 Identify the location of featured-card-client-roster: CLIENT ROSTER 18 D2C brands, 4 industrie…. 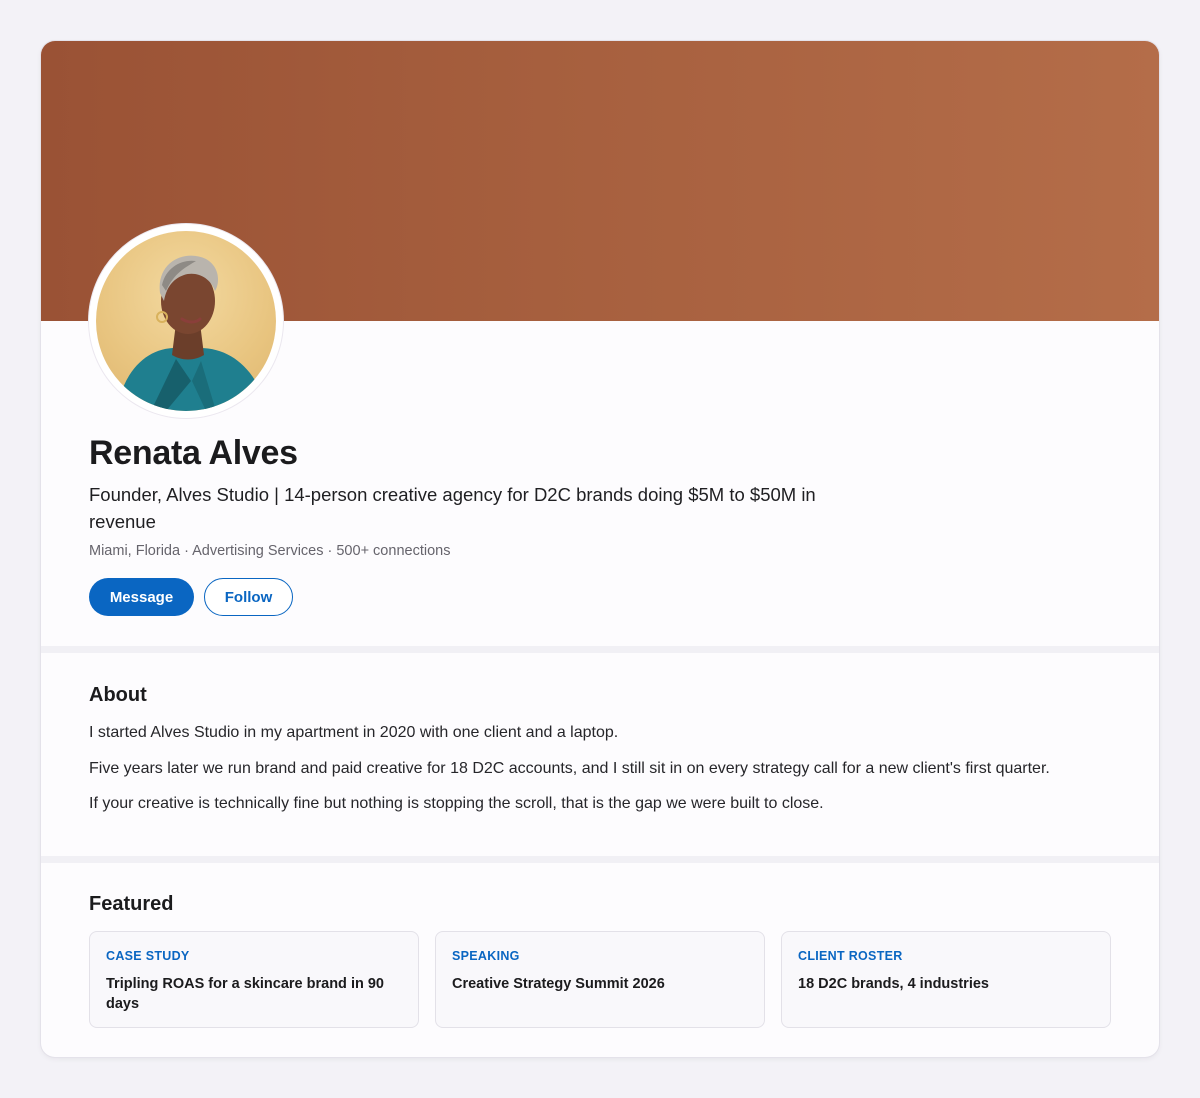
(946, 979).